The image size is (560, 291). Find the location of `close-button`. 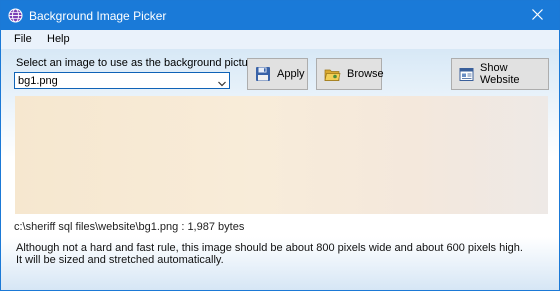

close-button is located at coordinates (537, 15).